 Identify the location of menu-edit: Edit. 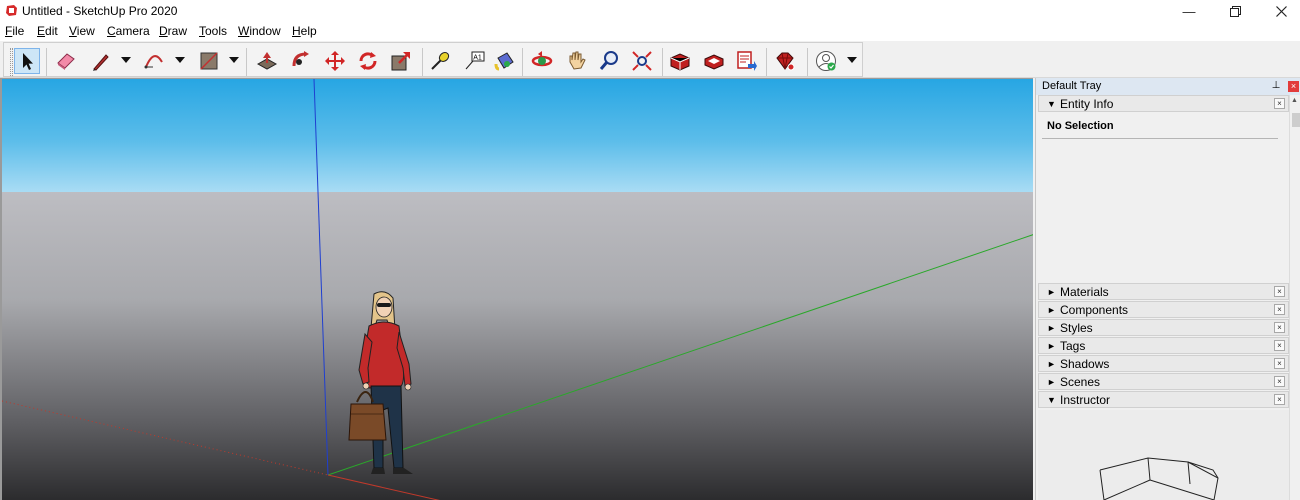
(47, 31).